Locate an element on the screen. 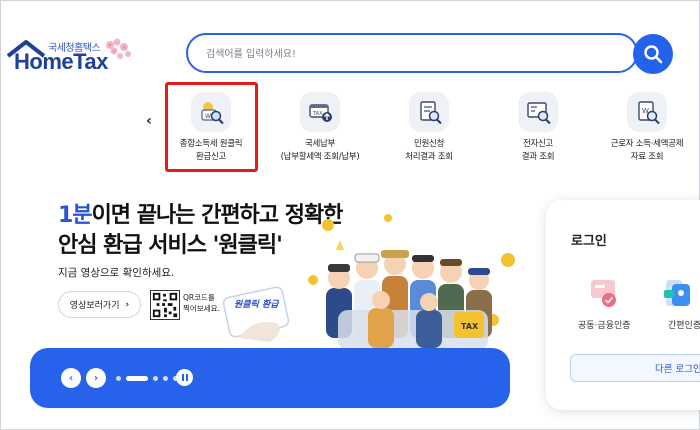 The height and width of the screenshot is (430, 700). quick-menu-label-line1: 민원신청 is located at coordinates (429, 144).